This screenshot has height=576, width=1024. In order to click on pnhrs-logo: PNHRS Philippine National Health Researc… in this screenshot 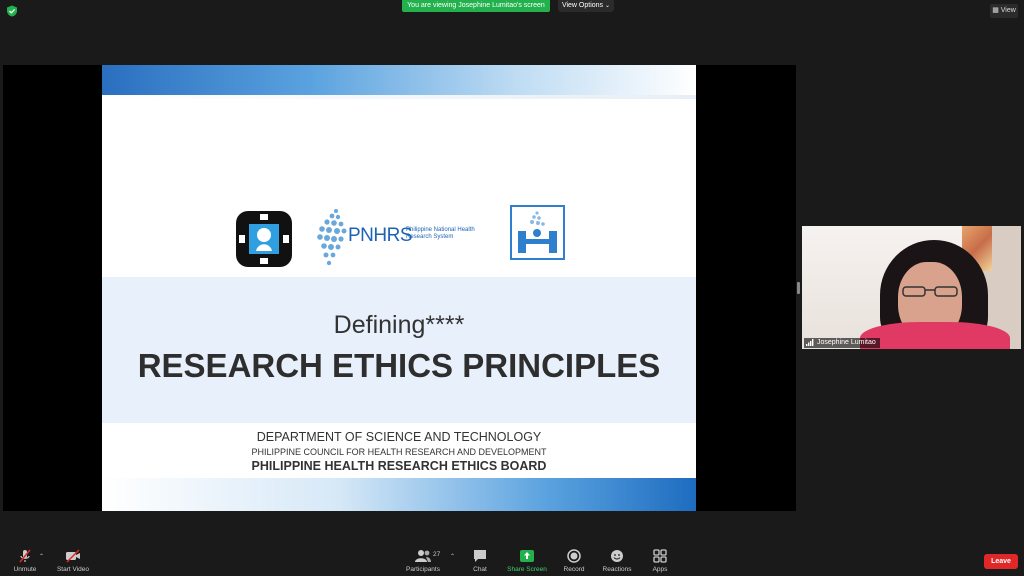, I will do `click(402, 238)`.